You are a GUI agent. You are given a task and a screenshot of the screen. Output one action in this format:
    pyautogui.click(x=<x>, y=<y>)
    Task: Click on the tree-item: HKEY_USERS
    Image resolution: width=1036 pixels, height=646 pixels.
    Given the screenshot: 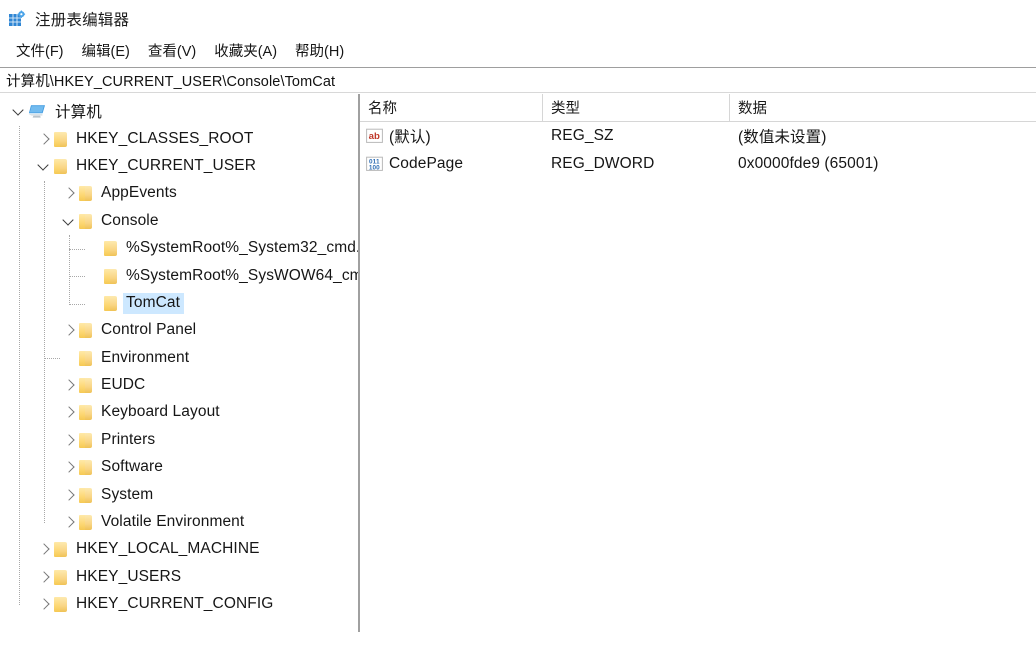 What is the action you would take?
    pyautogui.click(x=179, y=577)
    